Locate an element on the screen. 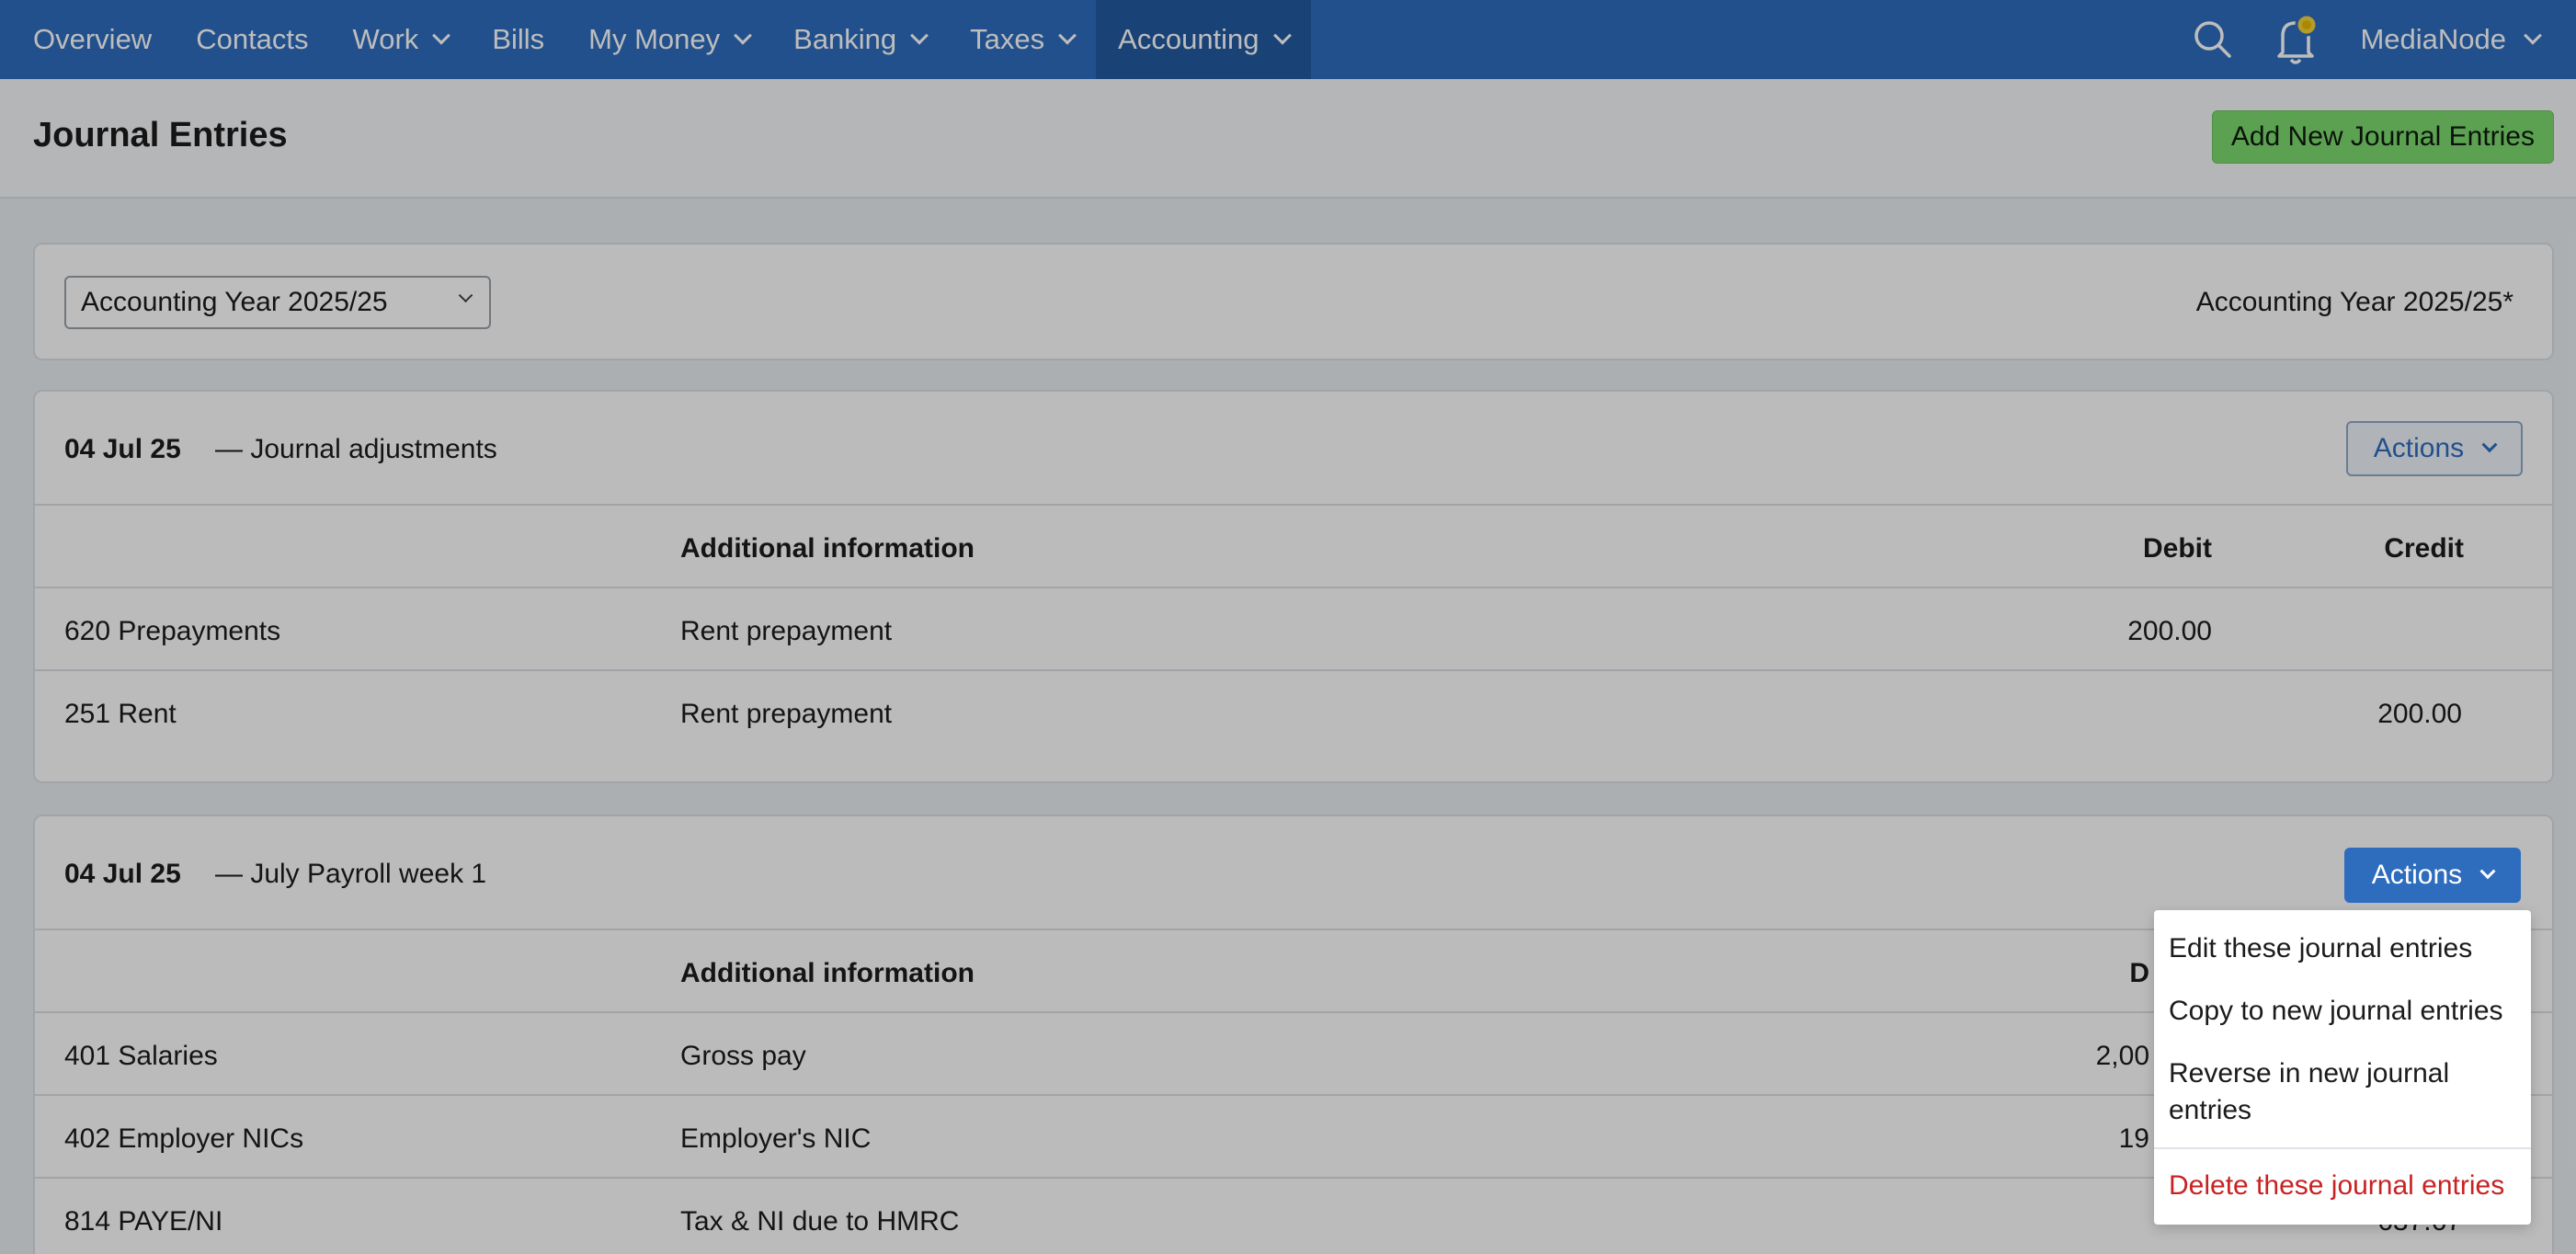  row-debit: 19 is located at coordinates (2133, 1138).